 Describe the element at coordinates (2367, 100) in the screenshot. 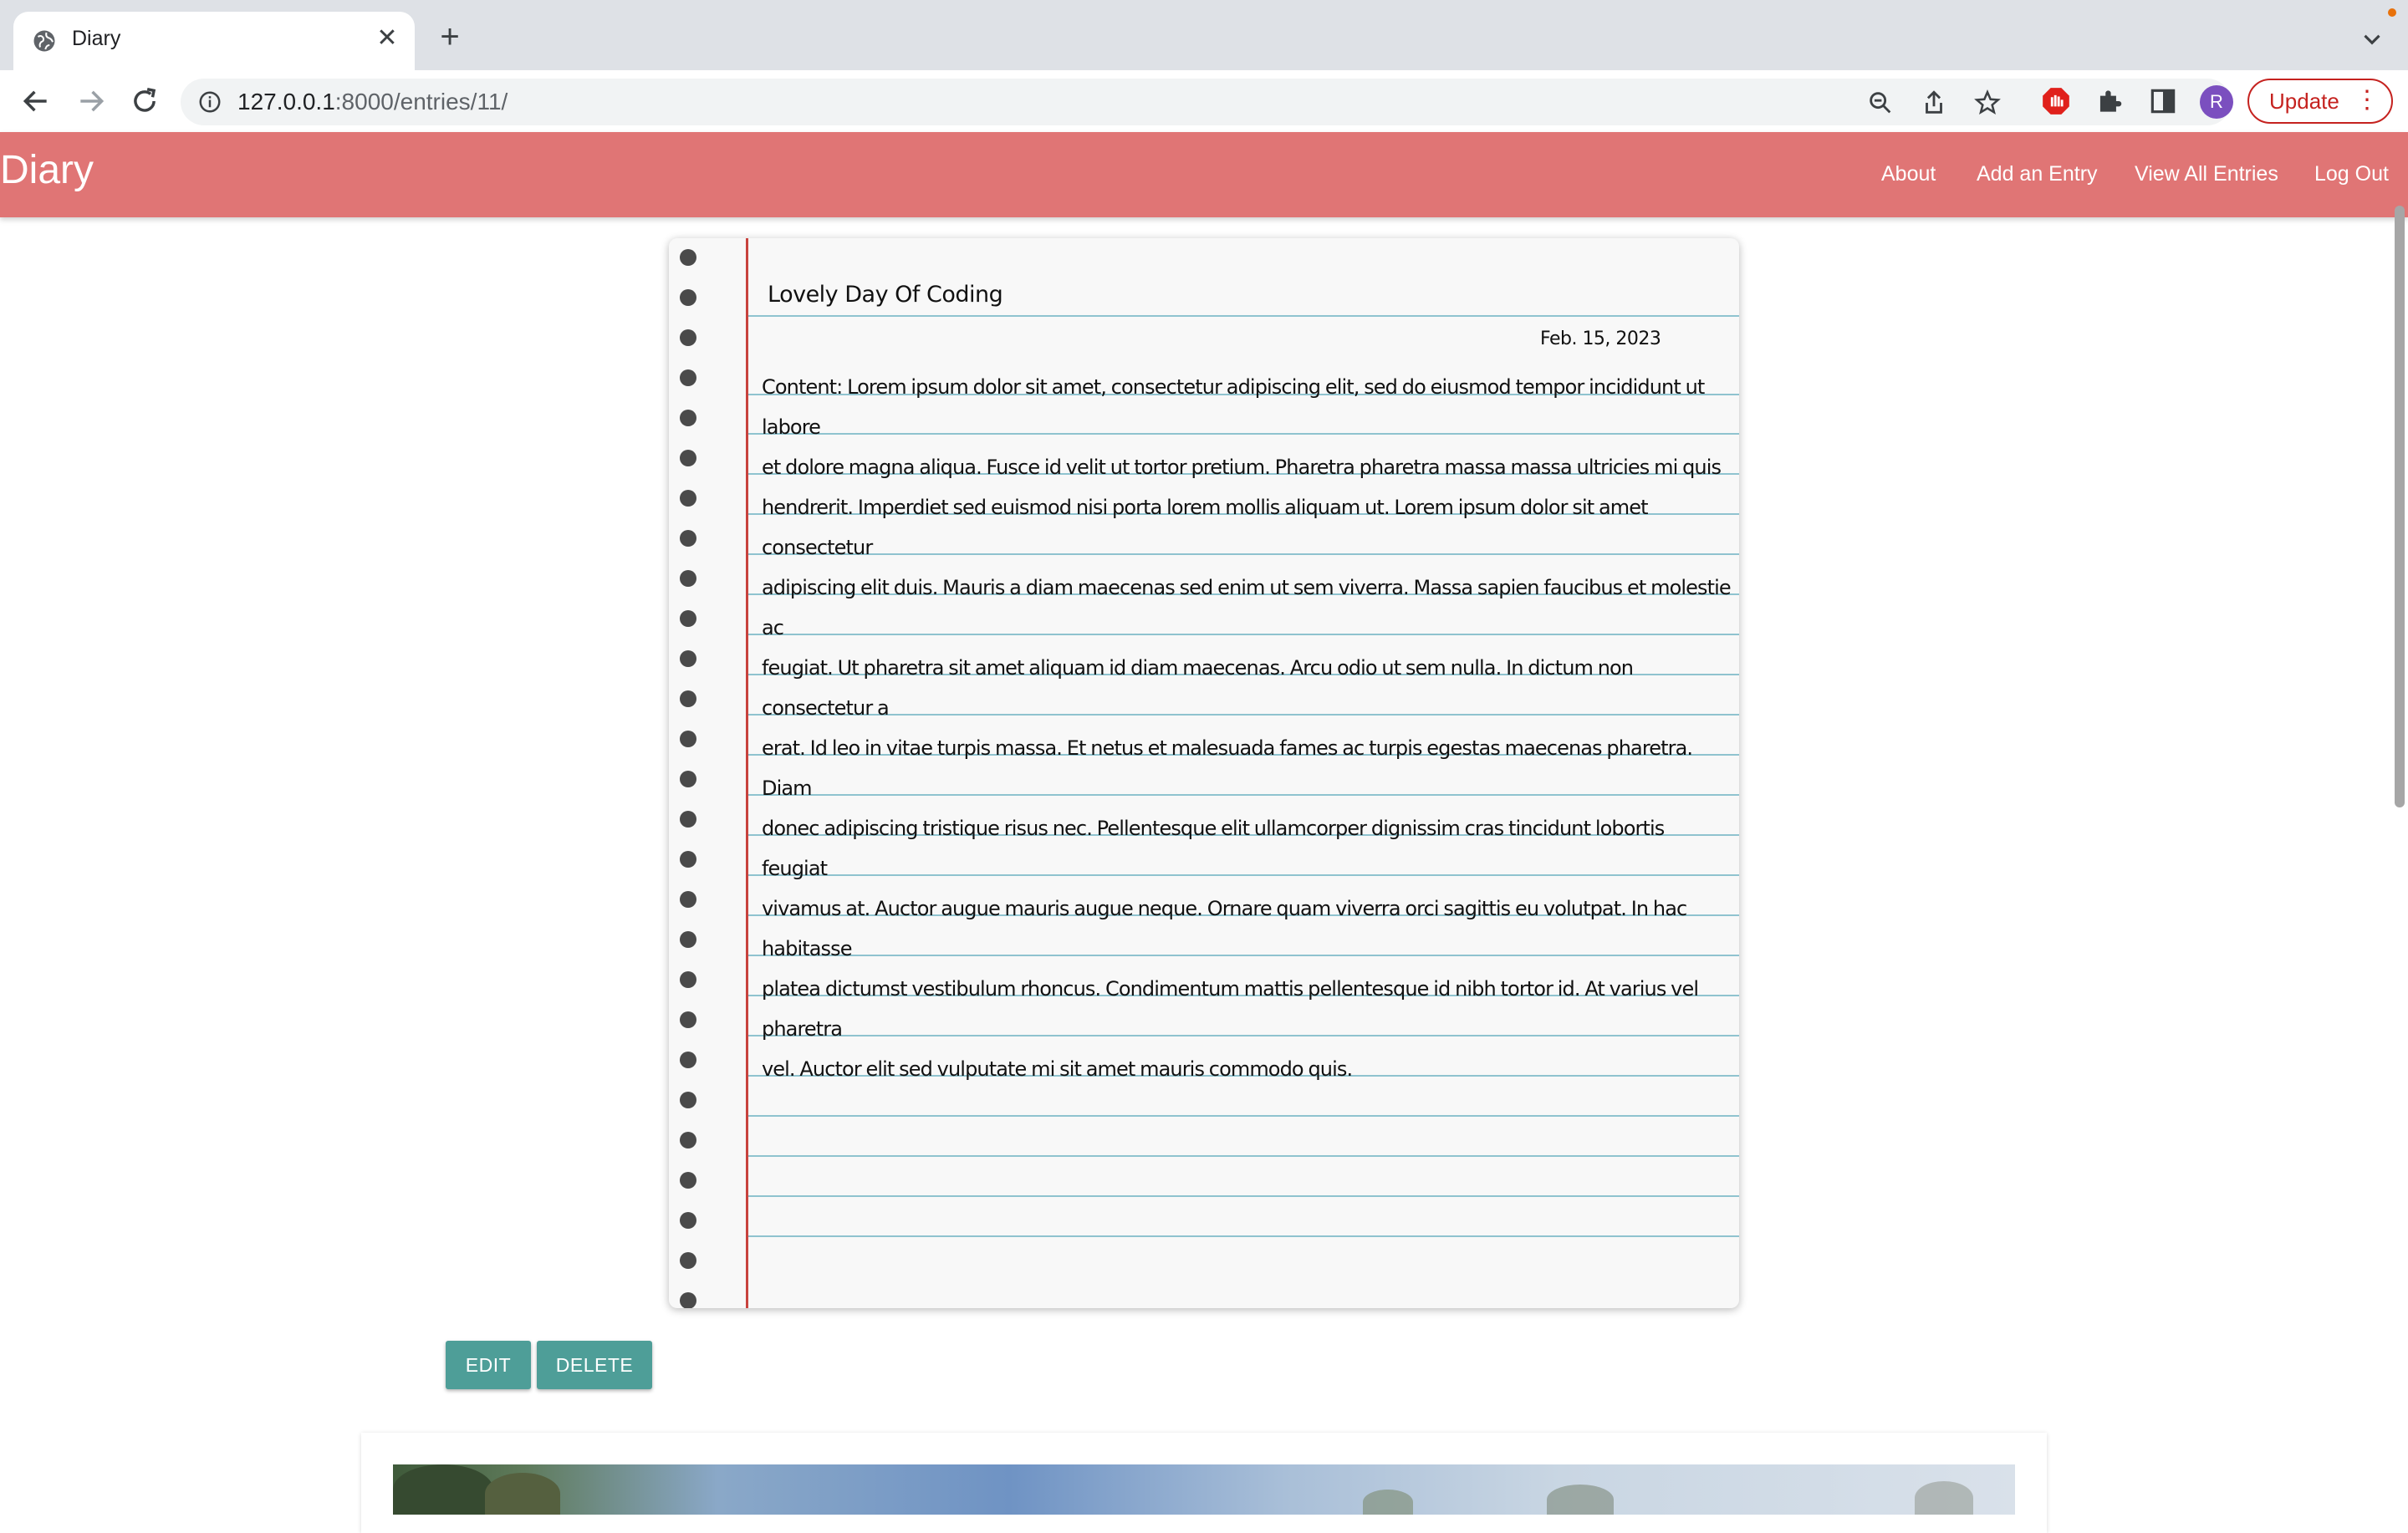

I see `menu-icon: ⋮` at that location.